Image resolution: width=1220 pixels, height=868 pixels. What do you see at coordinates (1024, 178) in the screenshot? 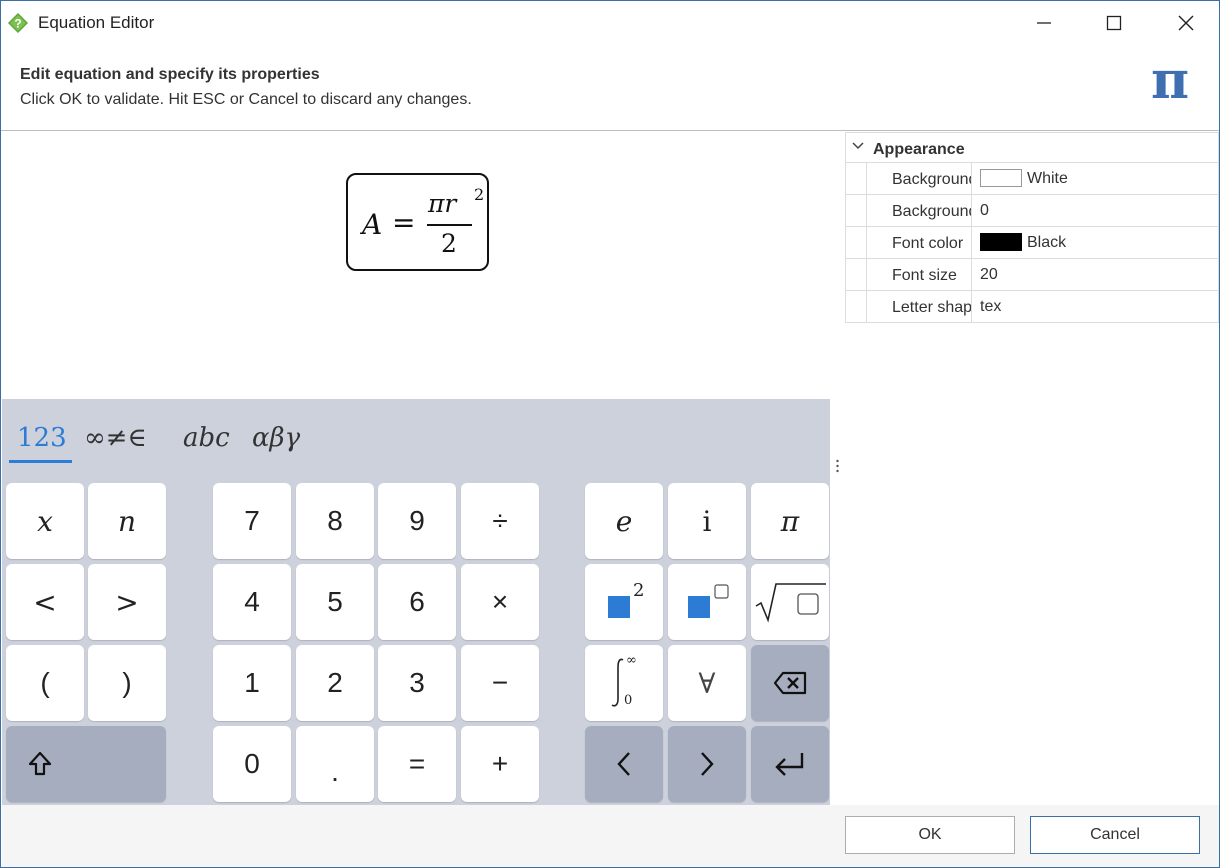
I see `property-value: White` at bounding box center [1024, 178].